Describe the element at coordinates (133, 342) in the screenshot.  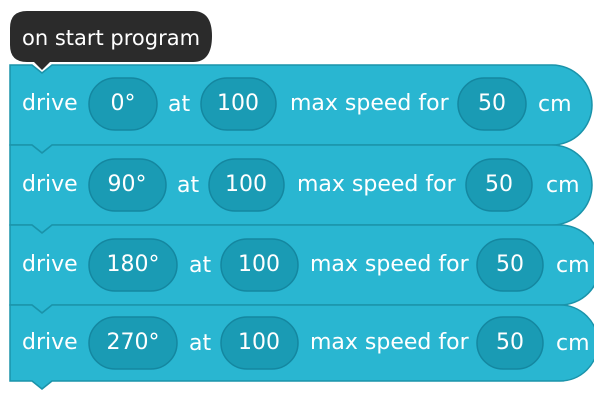
I see `angle-value: 270°` at that location.